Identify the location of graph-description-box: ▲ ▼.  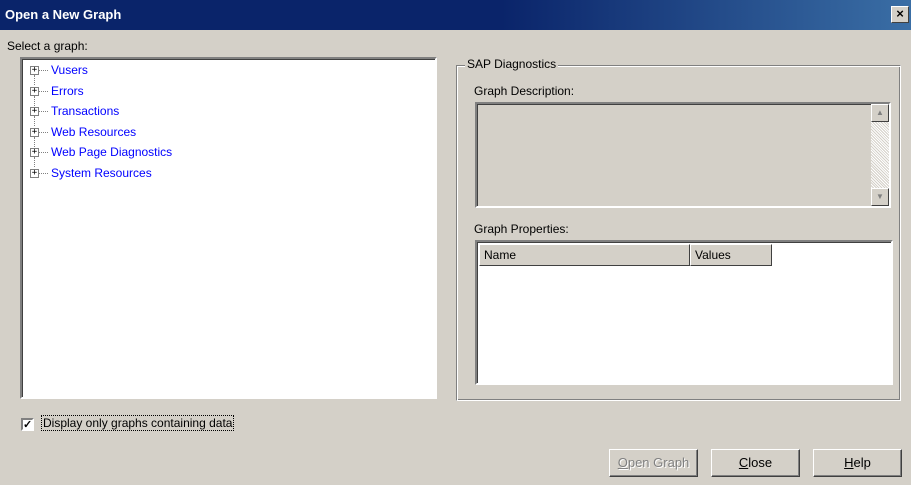
(683, 155).